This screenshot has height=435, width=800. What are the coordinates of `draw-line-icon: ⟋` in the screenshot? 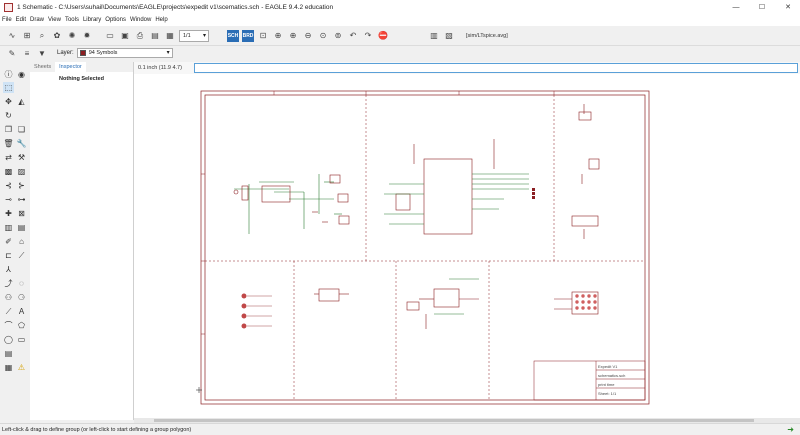 It's located at (21, 255).